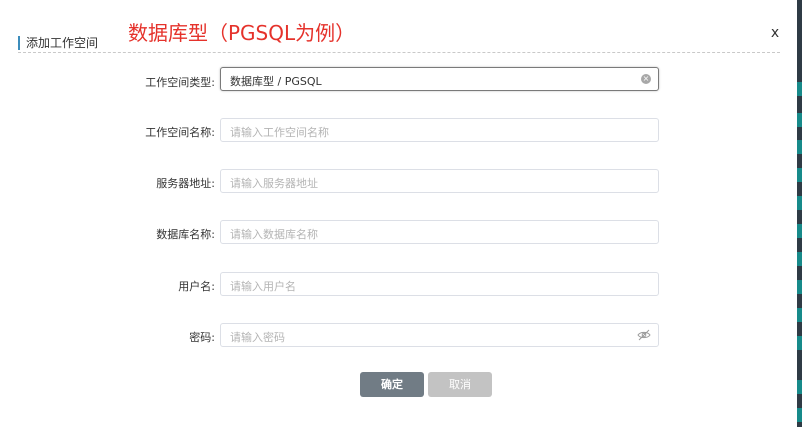 The height and width of the screenshot is (427, 802). I want to click on database-name-placeholder: 请输入数据库名称, so click(274, 234).